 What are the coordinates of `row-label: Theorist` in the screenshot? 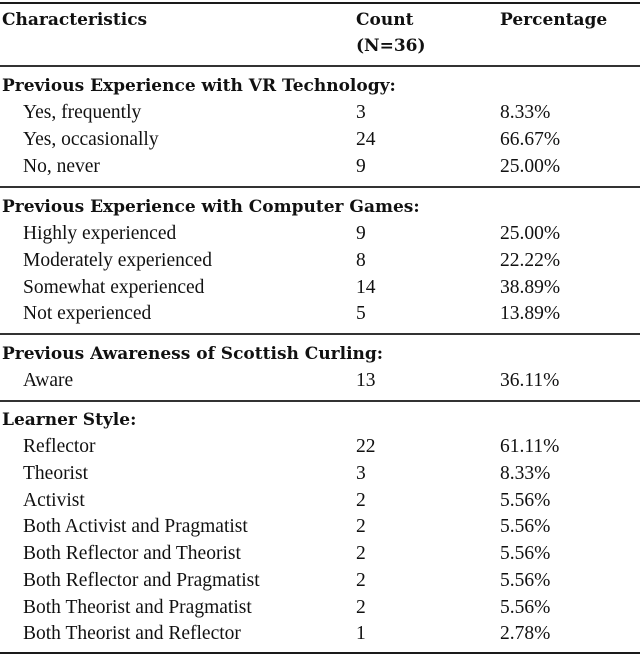 It's located at (55, 473).